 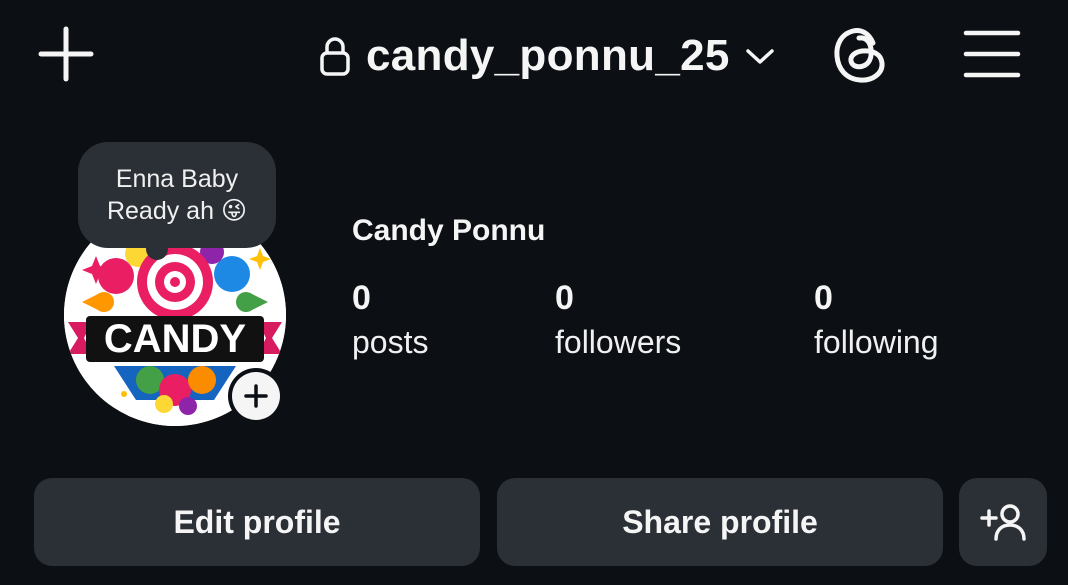 I want to click on followers-stat: 0 followers, so click(x=618, y=321).